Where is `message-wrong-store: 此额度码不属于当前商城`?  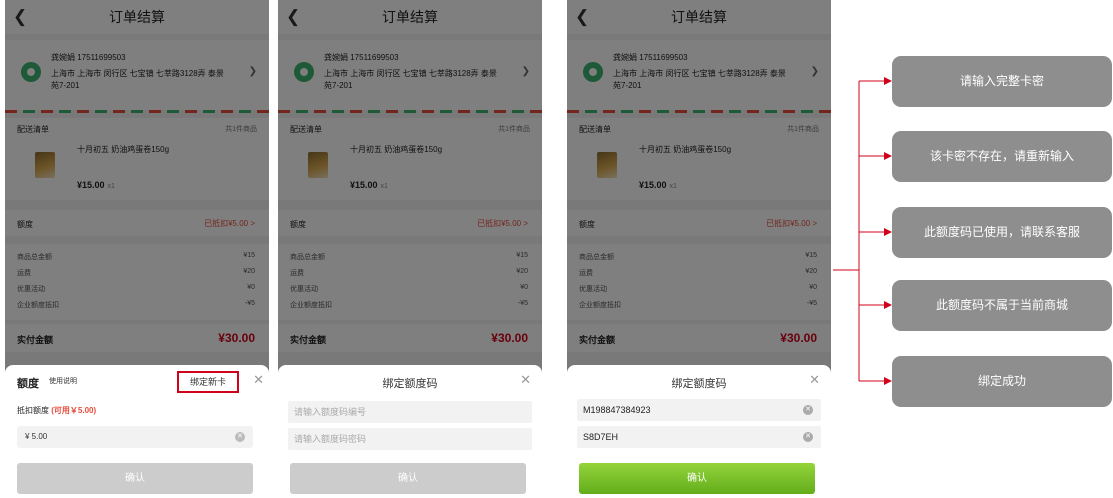
message-wrong-store: 此额度码不属于当前商城 is located at coordinates (1002, 305).